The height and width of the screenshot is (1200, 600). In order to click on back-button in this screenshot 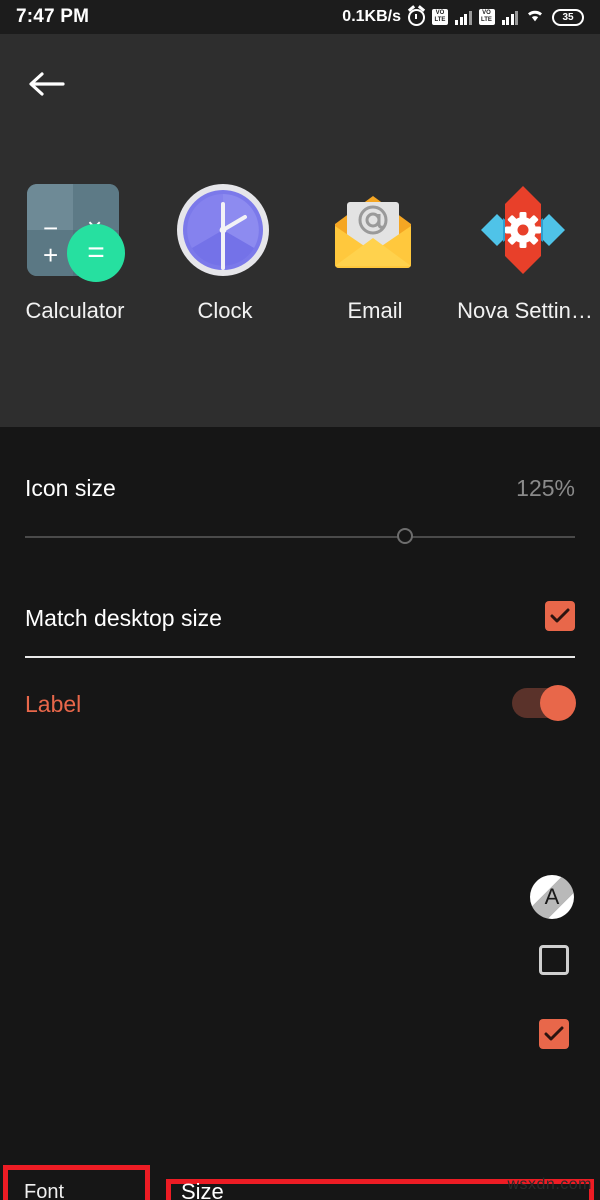, I will do `click(46, 84)`.